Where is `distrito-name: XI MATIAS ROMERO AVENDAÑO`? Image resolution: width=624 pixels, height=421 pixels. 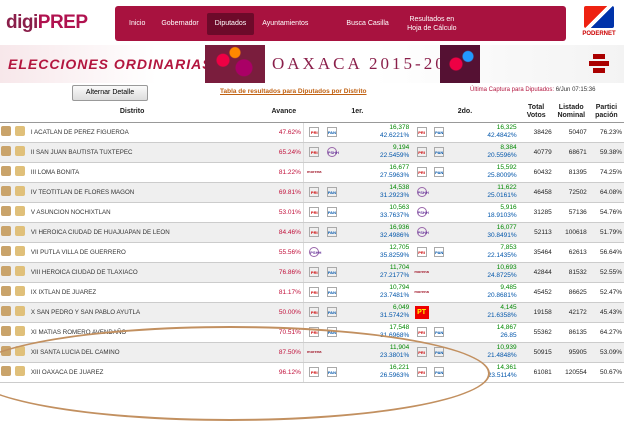
distrito-name: XI MATIAS ROMERO AVENDAÑO is located at coordinates (146, 332).